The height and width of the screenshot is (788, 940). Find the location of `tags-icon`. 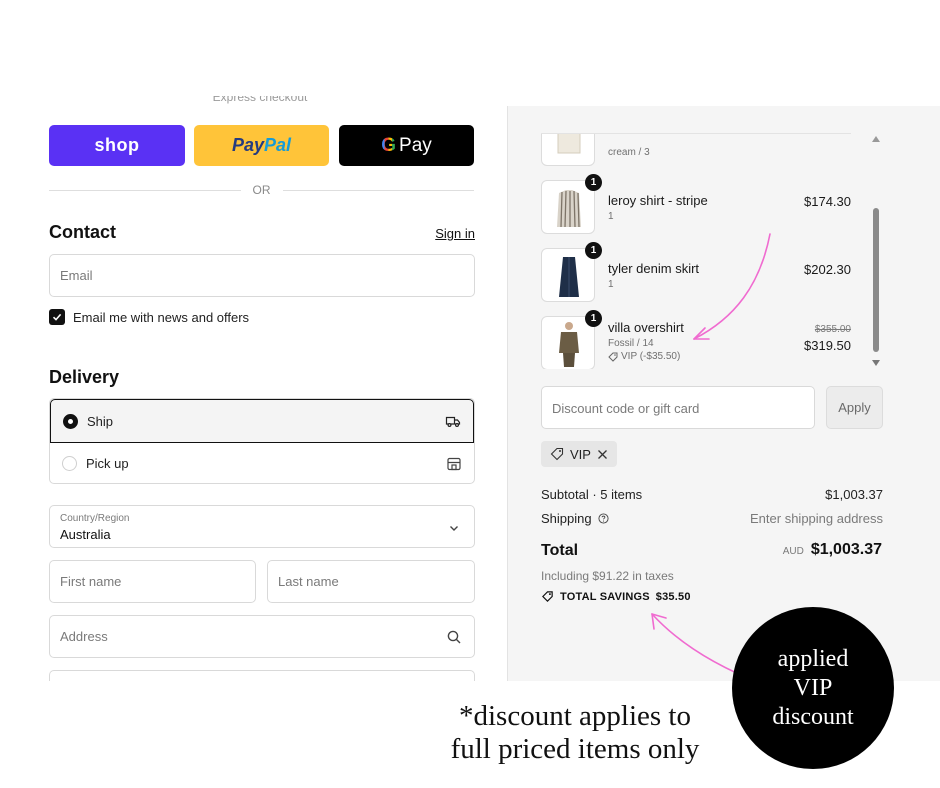

tags-icon is located at coordinates (547, 596).